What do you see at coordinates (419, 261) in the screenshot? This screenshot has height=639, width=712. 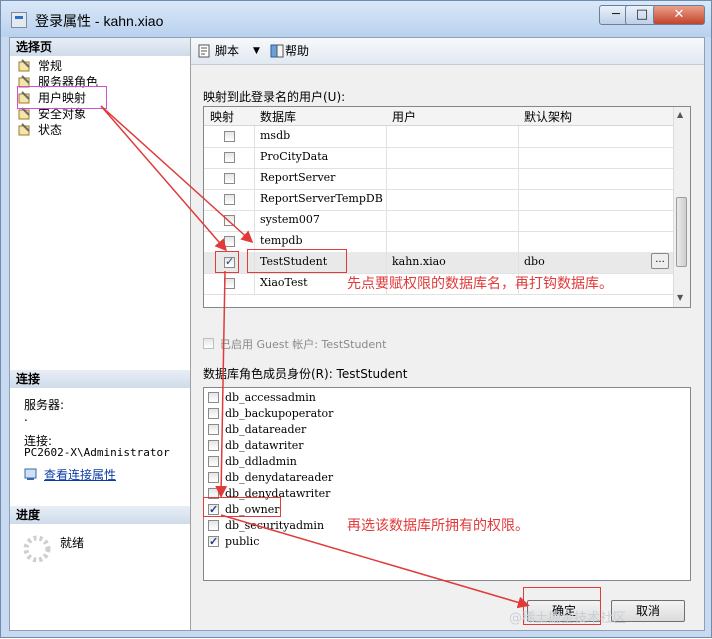 I see `user-cell: kahn.xiao` at bounding box center [419, 261].